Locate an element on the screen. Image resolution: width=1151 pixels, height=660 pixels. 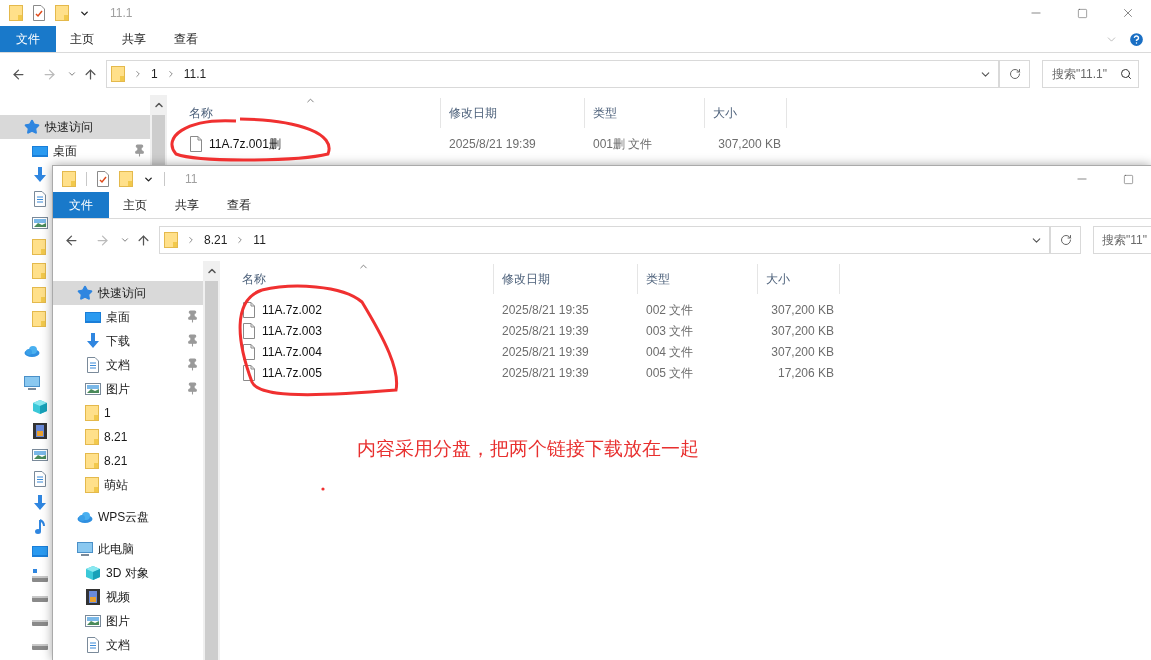
sidebar-label: 萌站 is located at coordinates (116, 485).